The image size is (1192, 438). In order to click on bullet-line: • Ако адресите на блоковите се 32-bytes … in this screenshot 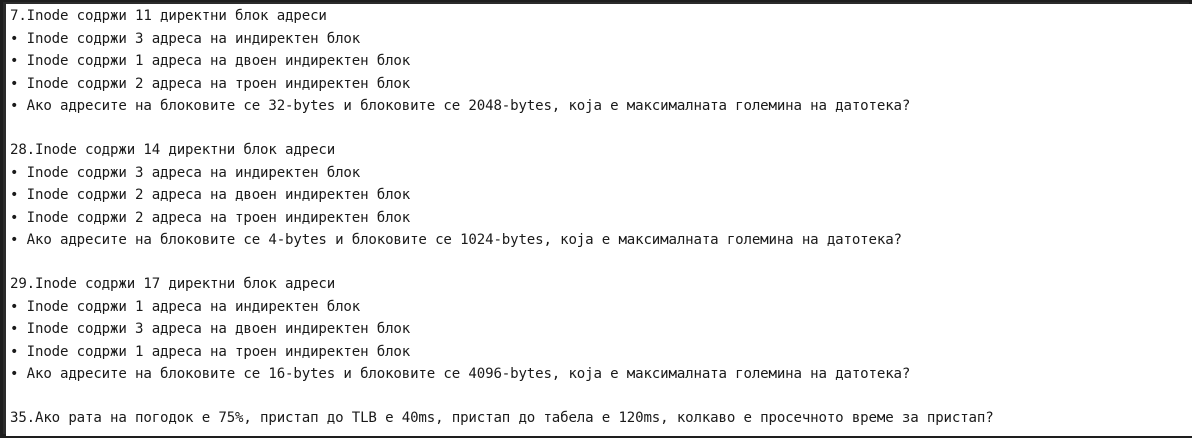, I will do `click(460, 106)`.